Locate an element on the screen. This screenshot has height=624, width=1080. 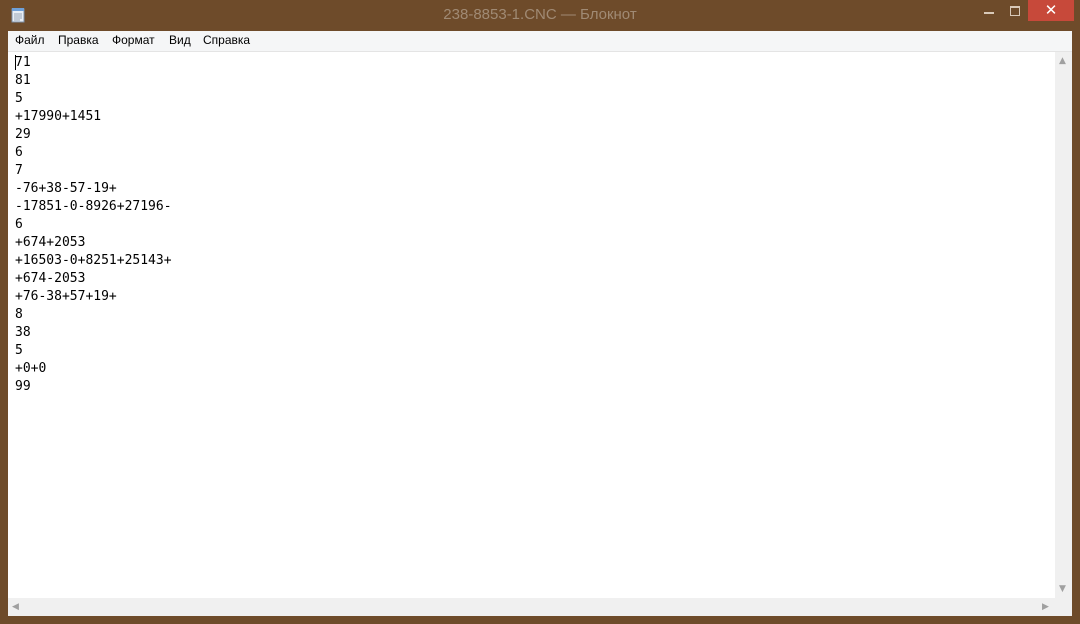
maximize-button is located at coordinates (1015, 10).